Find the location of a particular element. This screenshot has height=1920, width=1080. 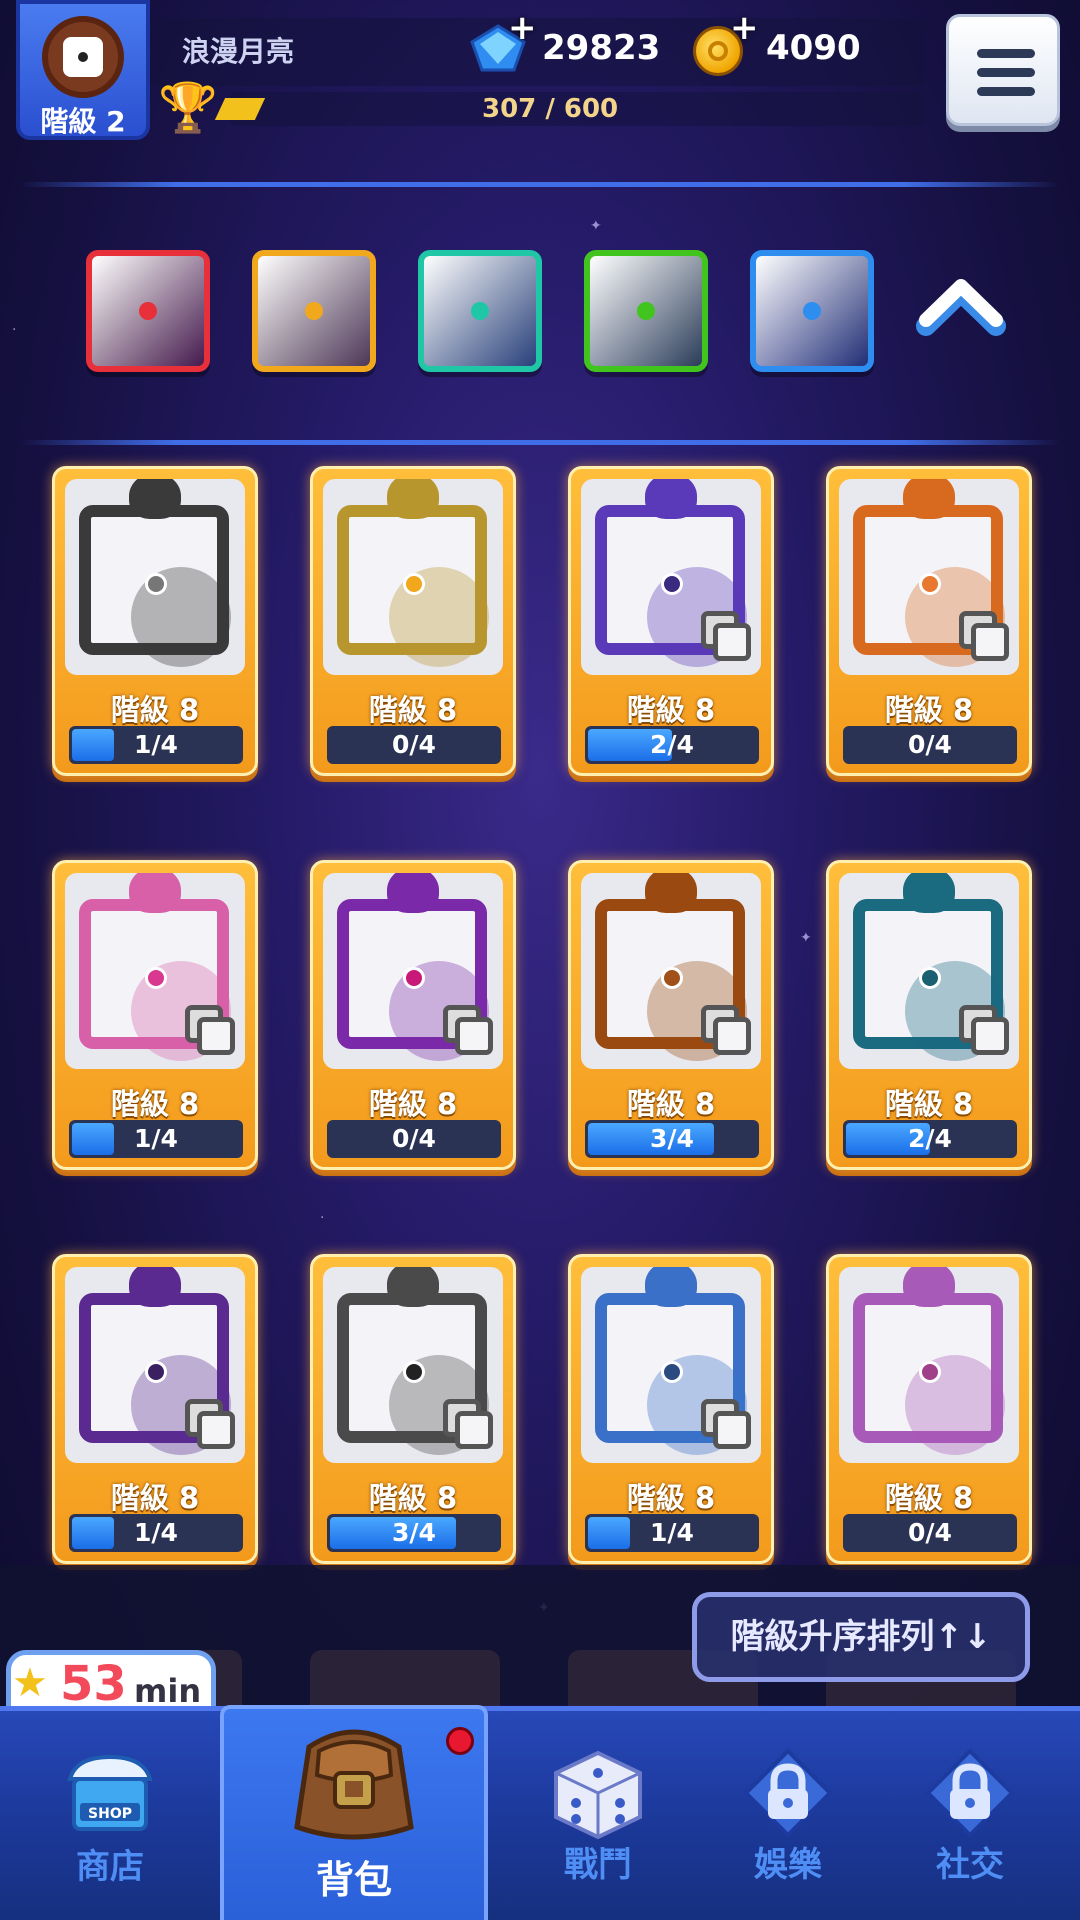

player-rank-badge: 階級 2 is located at coordinates (83, 70).